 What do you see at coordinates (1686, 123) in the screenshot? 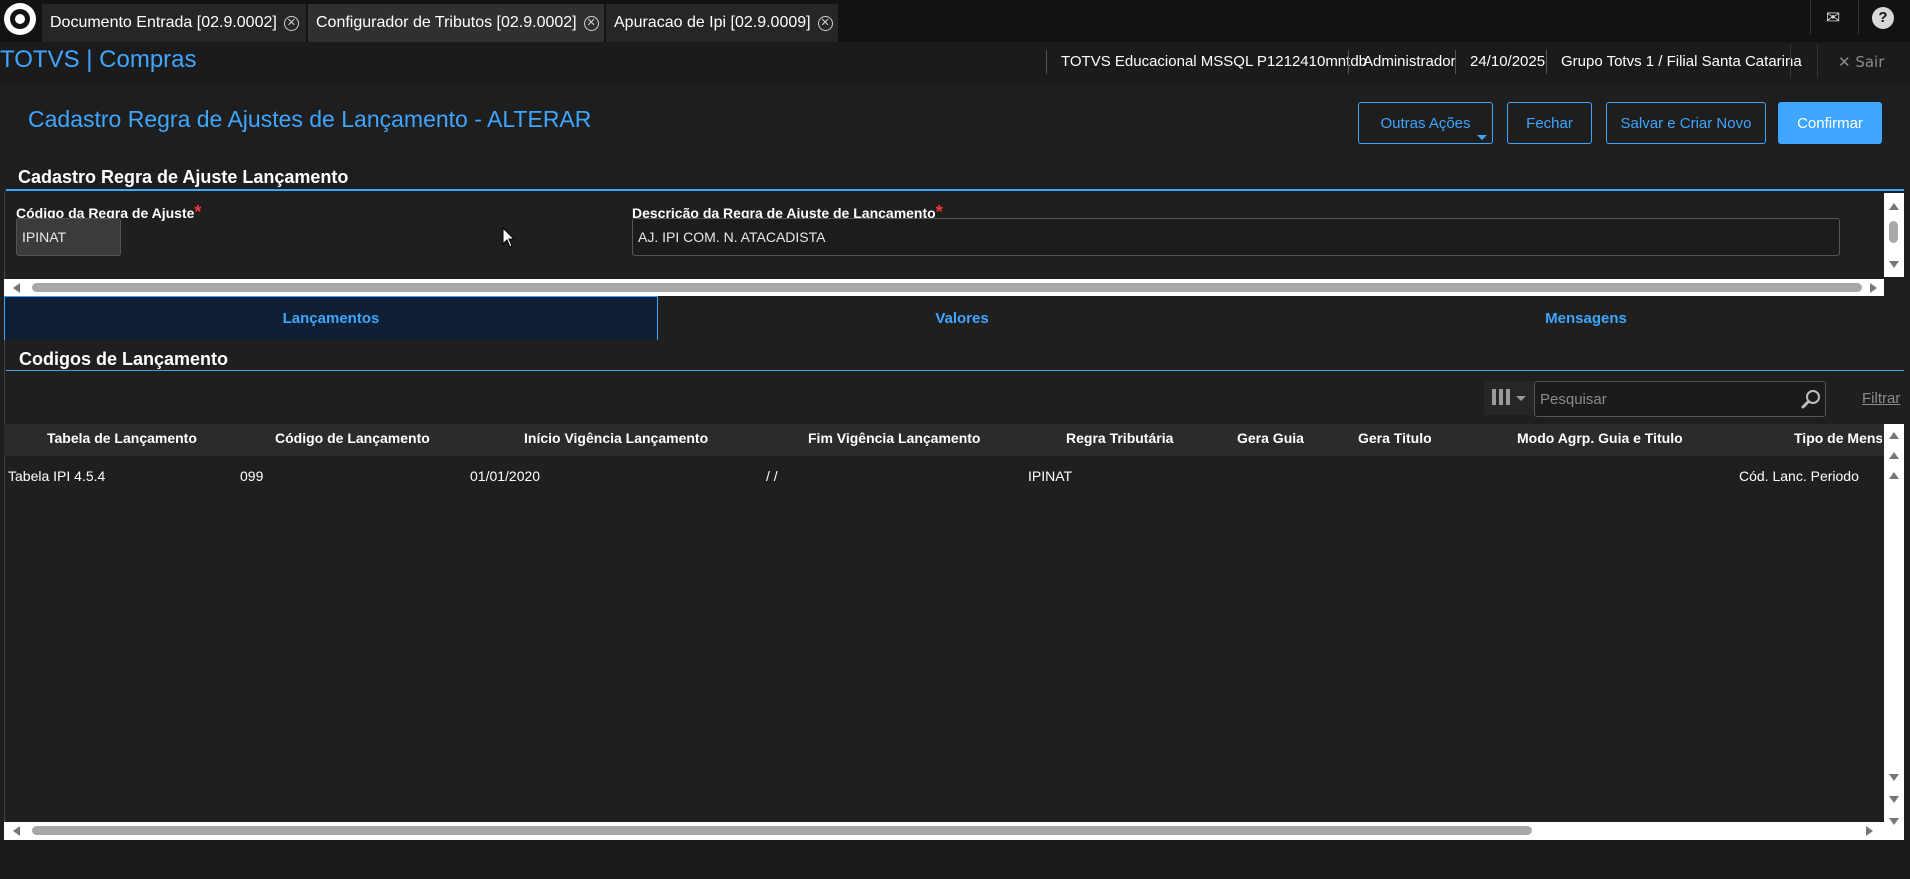
I see `save-and-new-button: Salvar e Criar Novo` at bounding box center [1686, 123].